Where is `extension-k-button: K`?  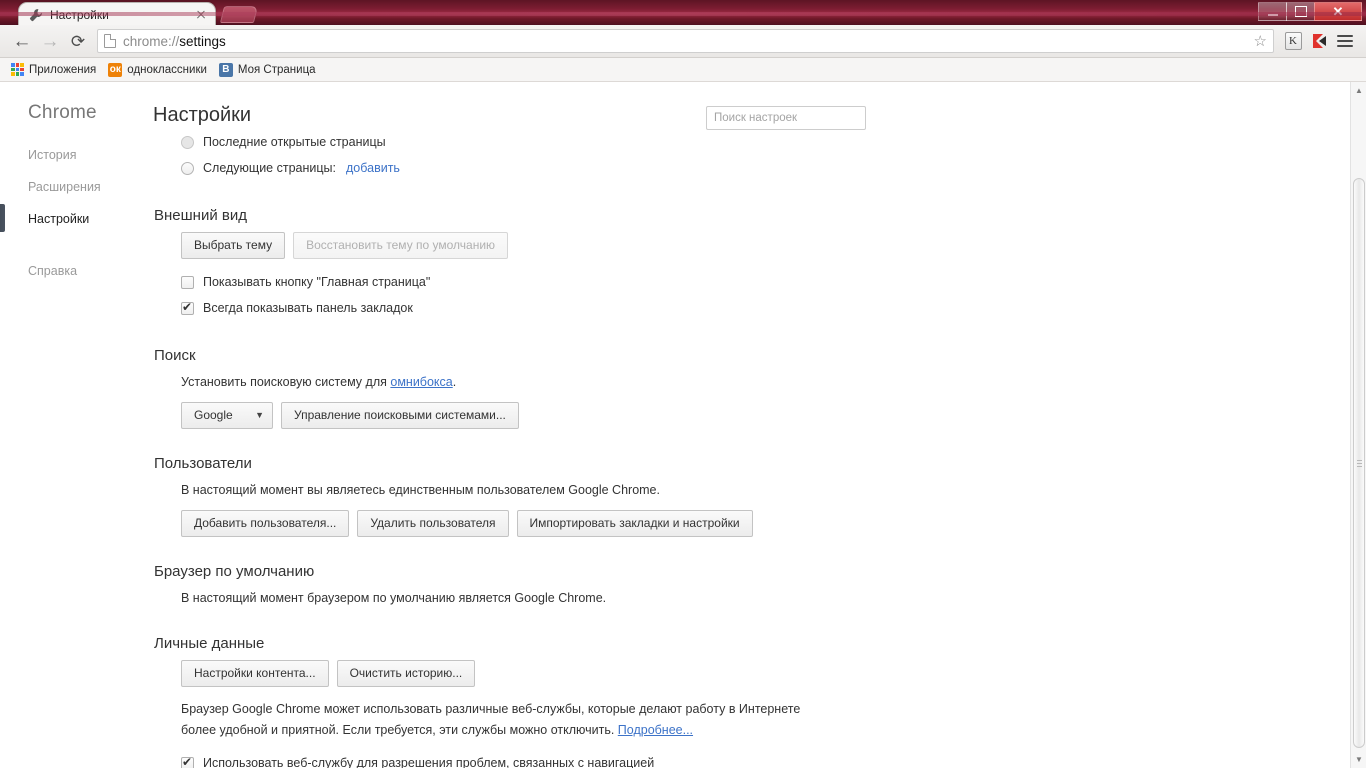
extension-k-button: K is located at coordinates (1293, 41).